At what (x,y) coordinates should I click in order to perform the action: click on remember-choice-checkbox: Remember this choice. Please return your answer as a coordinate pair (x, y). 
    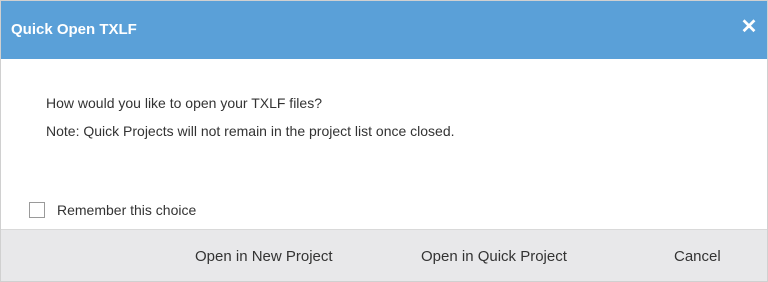
    Looking at the image, I should click on (112, 210).